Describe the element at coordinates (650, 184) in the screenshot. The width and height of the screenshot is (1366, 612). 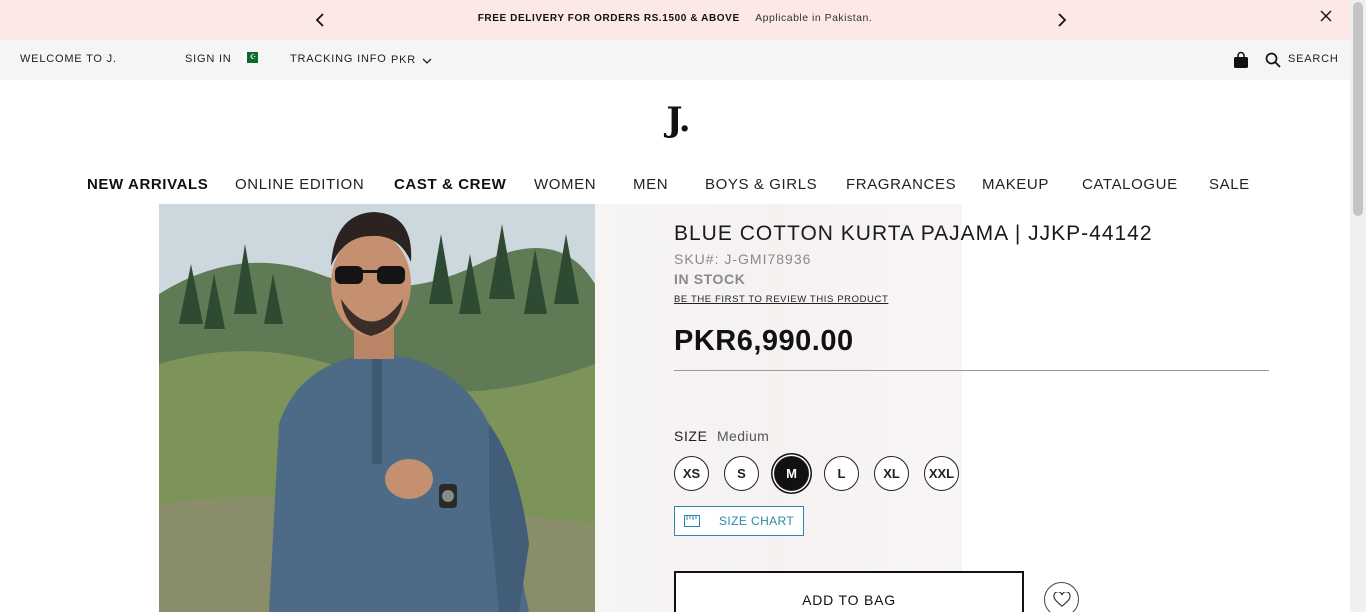
I see `nav-item-men: MEN` at that location.